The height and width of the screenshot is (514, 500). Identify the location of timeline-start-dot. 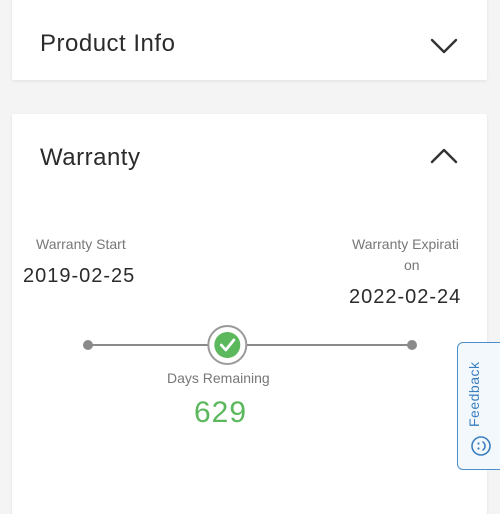
(88, 345).